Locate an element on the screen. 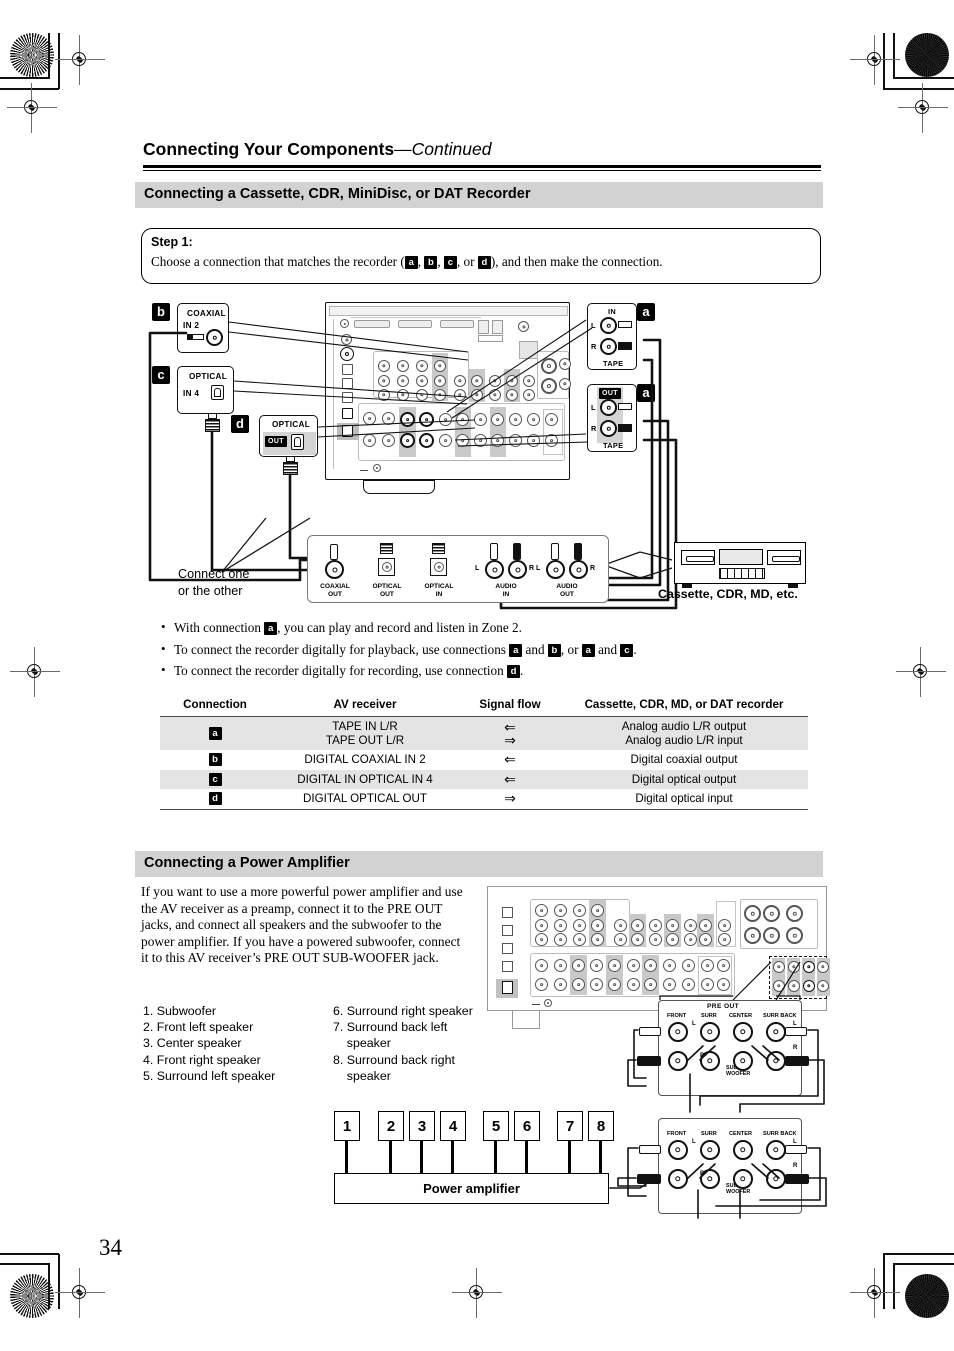  list-item: 8. Surround back right is located at coordinates (394, 1059).